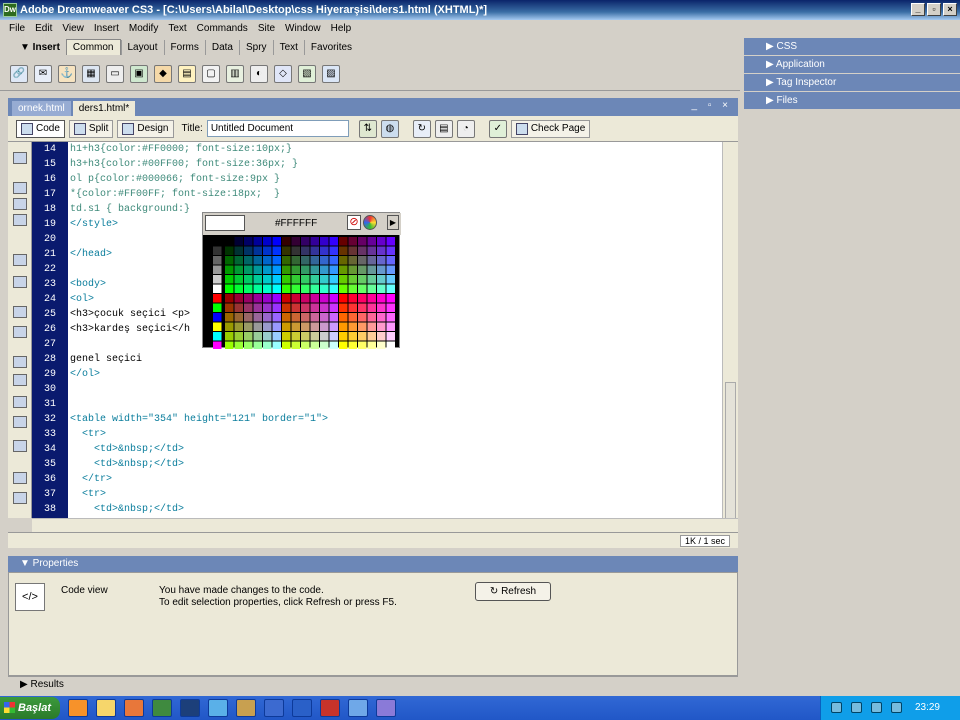 The width and height of the screenshot is (960, 720). What do you see at coordinates (497, 128) in the screenshot?
I see `validate-markup-icon: ✓` at bounding box center [497, 128].